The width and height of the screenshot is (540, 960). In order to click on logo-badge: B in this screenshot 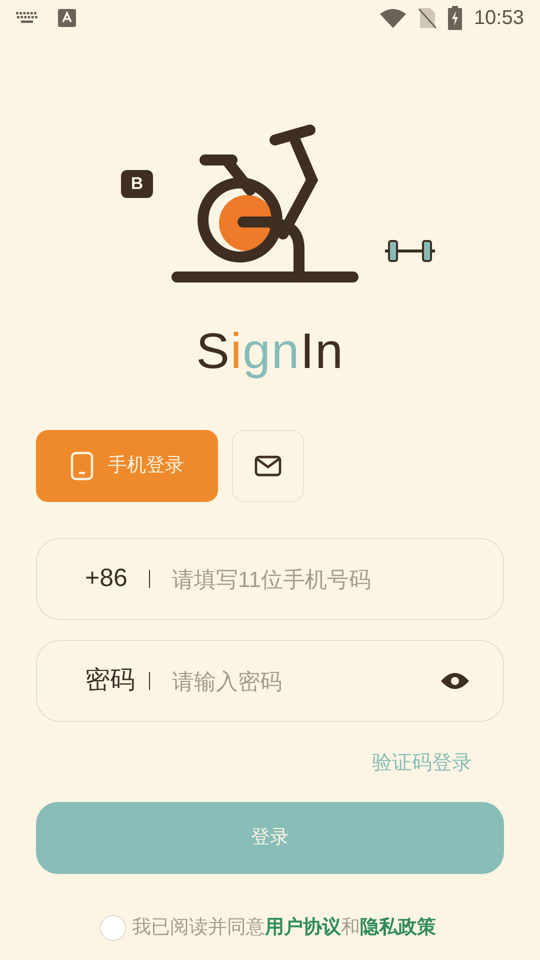, I will do `click(137, 184)`.